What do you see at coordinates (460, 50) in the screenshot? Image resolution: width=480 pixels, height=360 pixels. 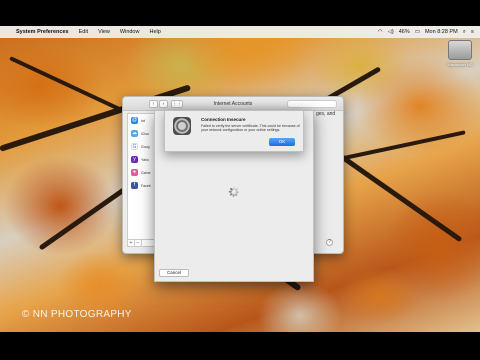 I see `hard-drive-icon` at bounding box center [460, 50].